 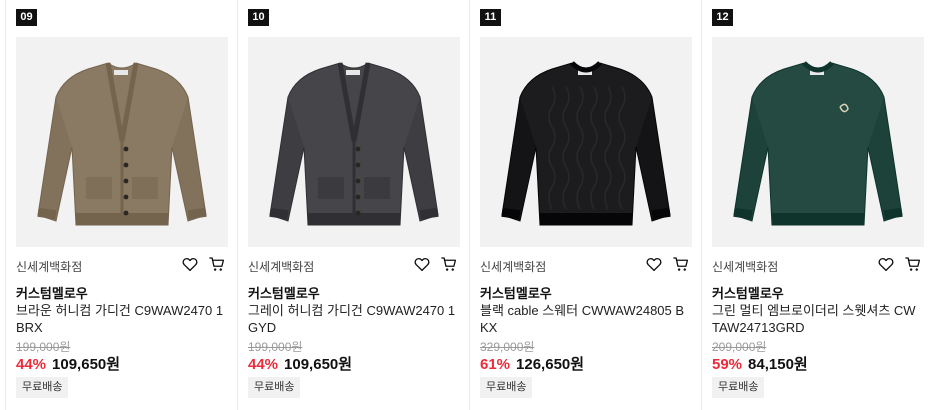 What do you see at coordinates (727, 364) in the screenshot?
I see `discount-rate: 59%` at bounding box center [727, 364].